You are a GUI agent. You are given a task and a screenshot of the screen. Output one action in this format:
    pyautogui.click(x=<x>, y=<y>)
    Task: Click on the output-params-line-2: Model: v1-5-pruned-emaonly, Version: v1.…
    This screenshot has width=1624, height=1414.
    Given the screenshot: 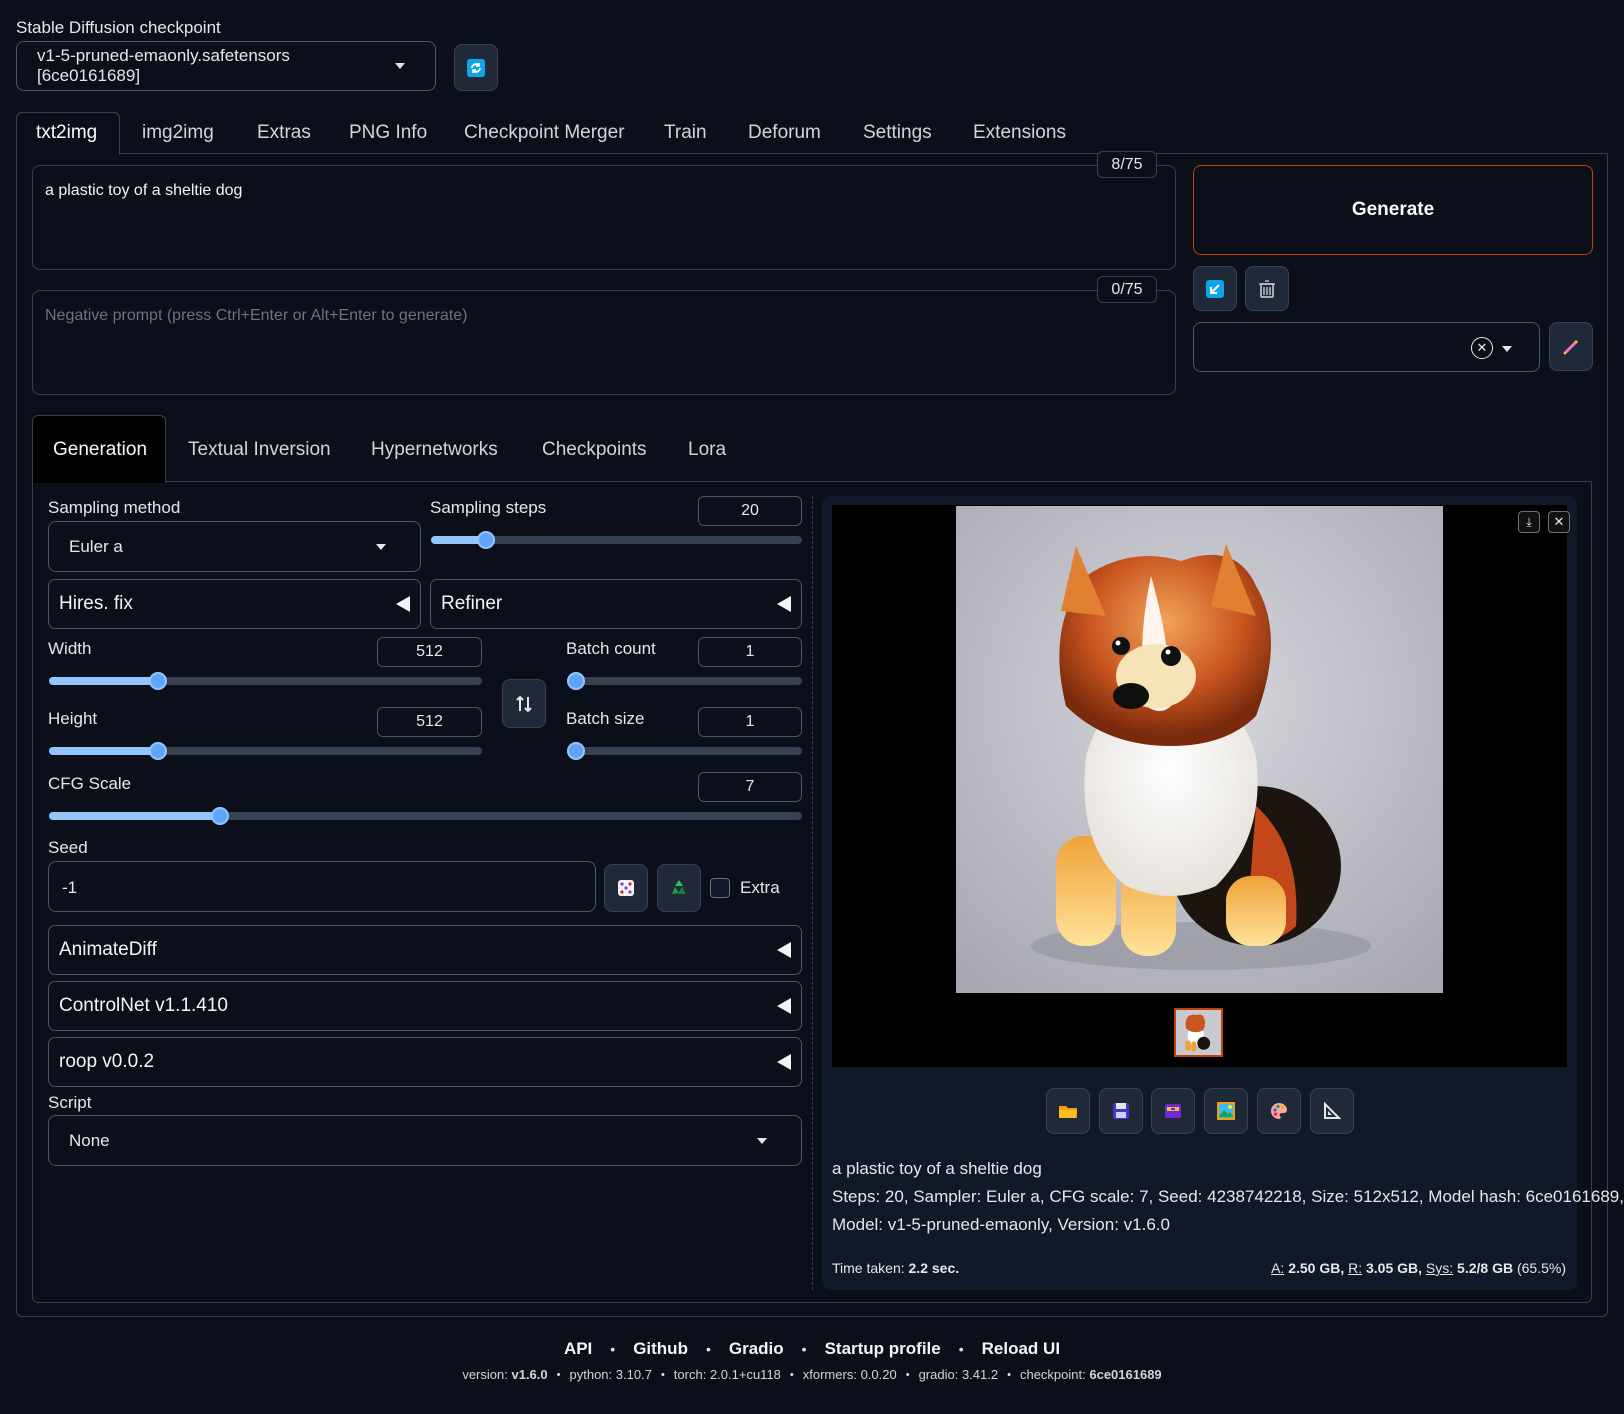 What is the action you would take?
    pyautogui.click(x=1001, y=1224)
    